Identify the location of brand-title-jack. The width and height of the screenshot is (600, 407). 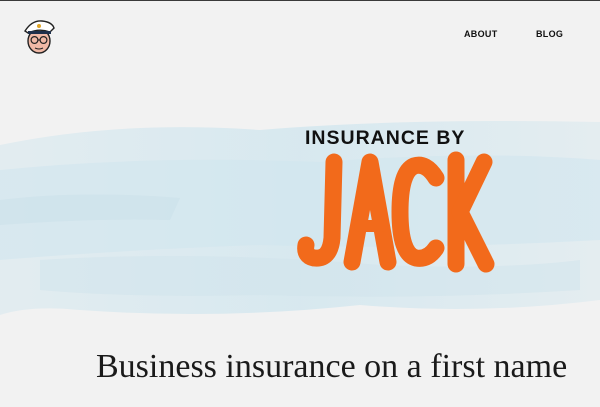
(396, 212).